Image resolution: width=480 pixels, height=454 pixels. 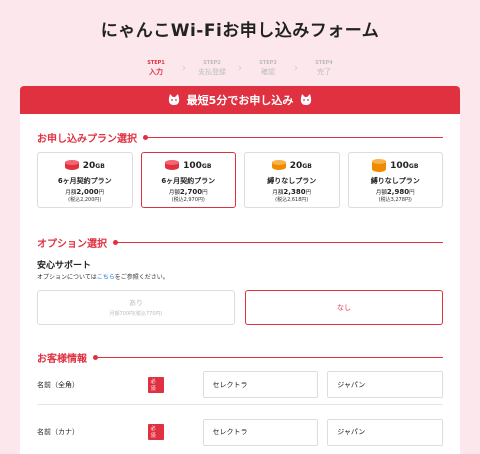 I want to click on step-3: STEP3 確認, so click(x=268, y=68).